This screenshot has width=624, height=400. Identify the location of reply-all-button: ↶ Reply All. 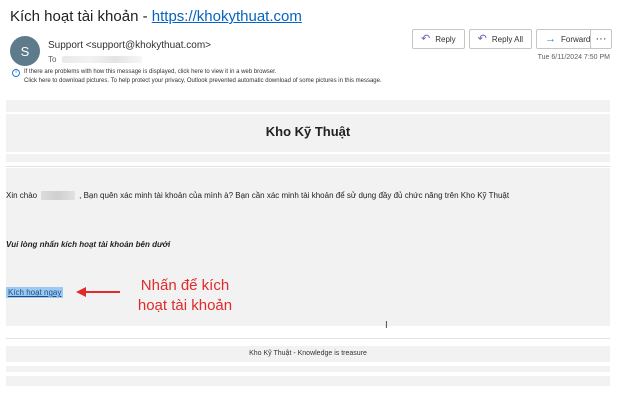
(500, 39).